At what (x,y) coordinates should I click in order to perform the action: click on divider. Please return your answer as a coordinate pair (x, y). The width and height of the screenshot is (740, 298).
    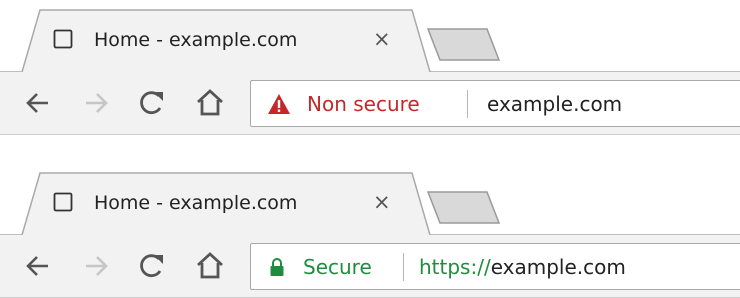
    Looking at the image, I should click on (370, 134).